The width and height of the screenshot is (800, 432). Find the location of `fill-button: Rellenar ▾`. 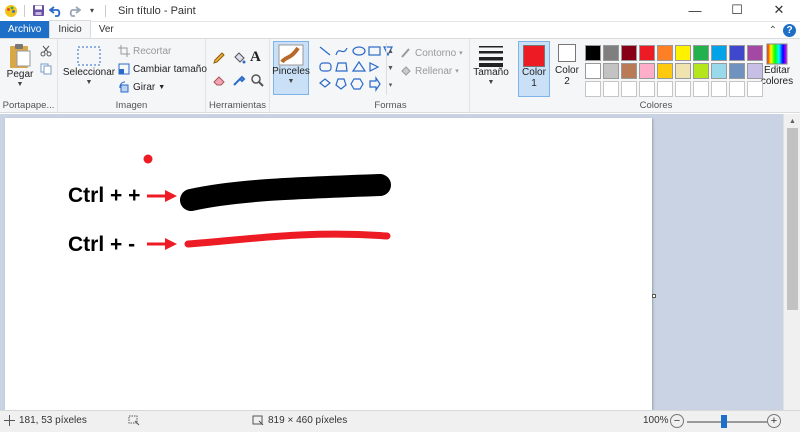

fill-button: Rellenar ▾ is located at coordinates (429, 71).